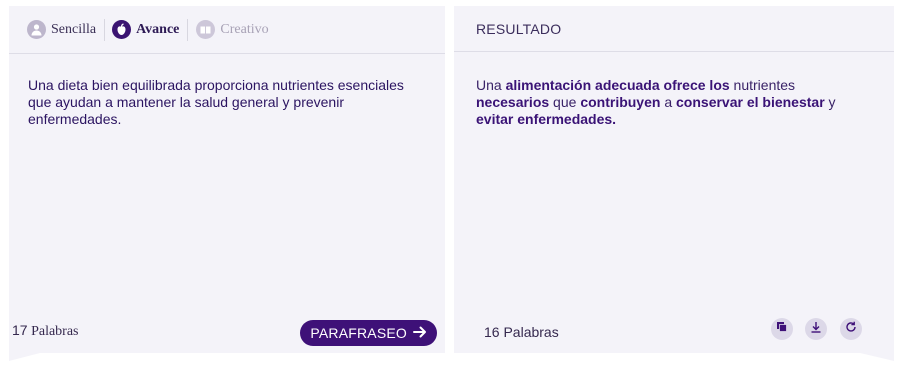  I want to click on mode-sencilla: Sencilla, so click(56, 30).